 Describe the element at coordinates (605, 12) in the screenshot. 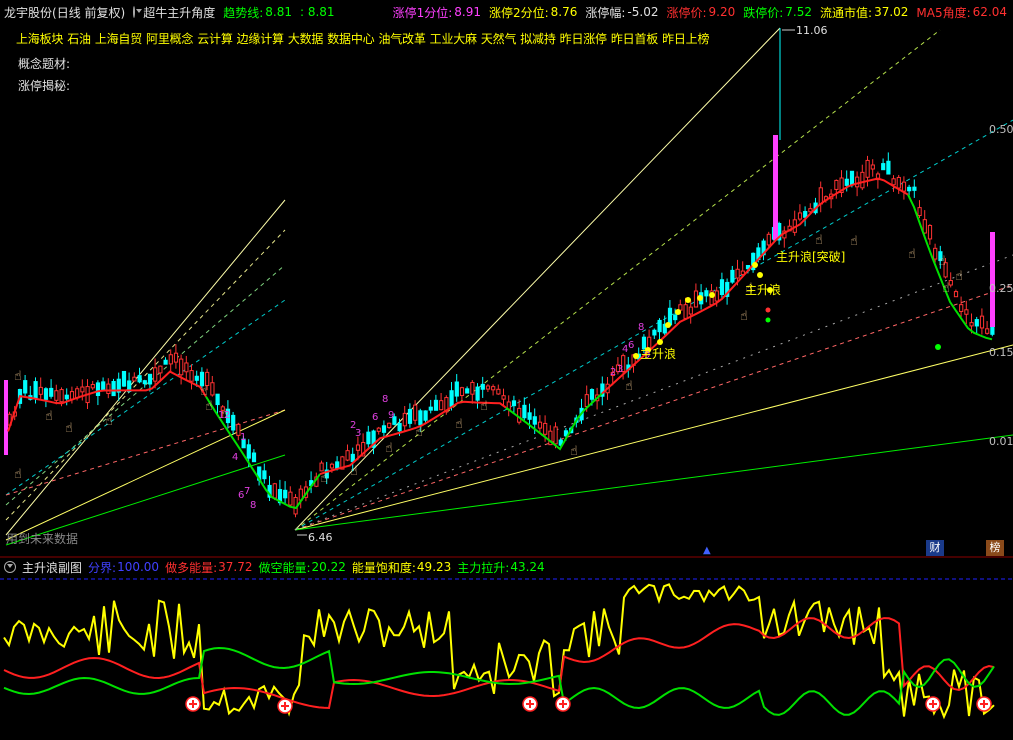

I see `ztfu-label: 涨停幅:` at that location.